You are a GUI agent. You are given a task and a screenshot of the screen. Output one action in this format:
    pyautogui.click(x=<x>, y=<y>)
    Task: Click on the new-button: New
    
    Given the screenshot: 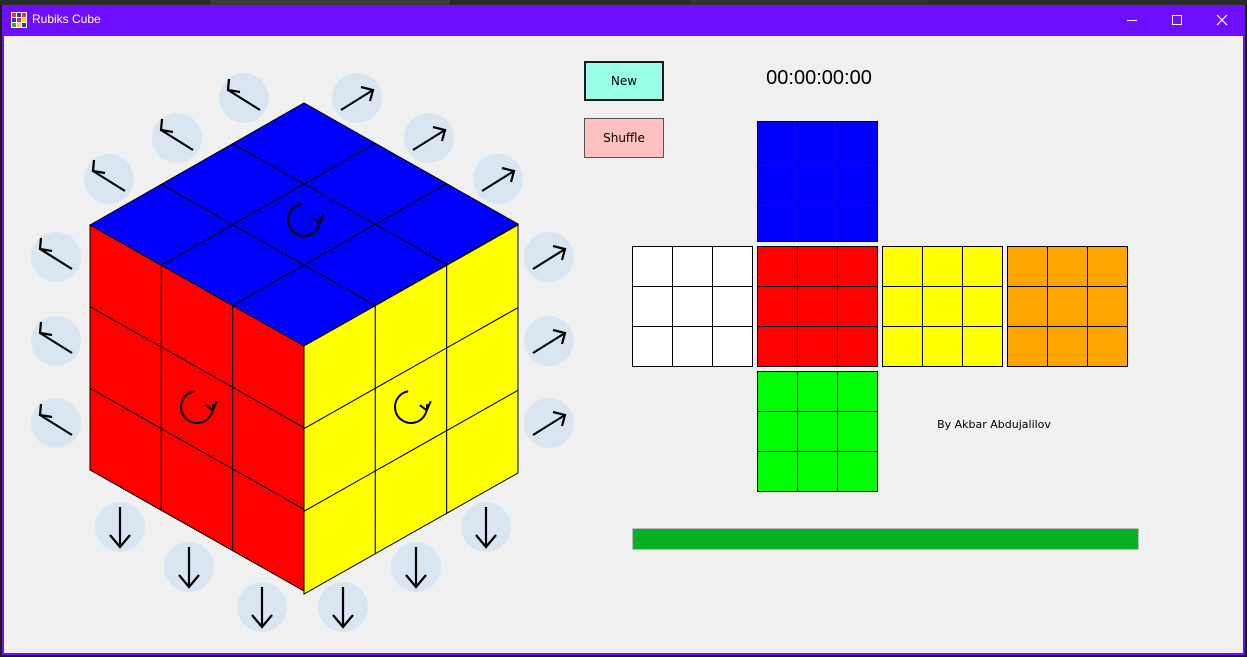 What is the action you would take?
    pyautogui.click(x=624, y=81)
    